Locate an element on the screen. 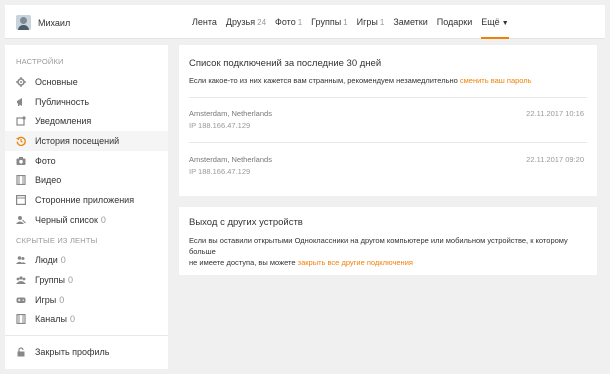 This screenshot has height=374, width=610. sidebar-item-label: Каналы is located at coordinates (51, 319).